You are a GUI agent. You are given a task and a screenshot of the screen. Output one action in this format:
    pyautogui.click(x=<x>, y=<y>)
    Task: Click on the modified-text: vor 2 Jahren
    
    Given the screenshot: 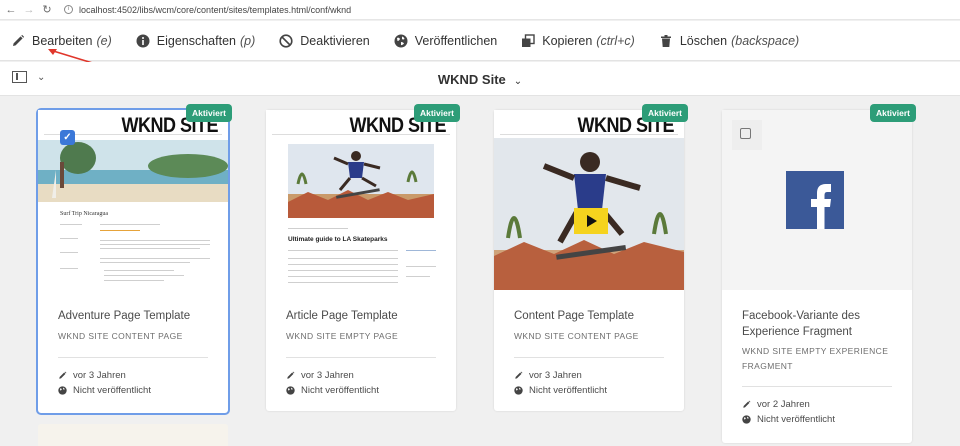 What is the action you would take?
    pyautogui.click(x=783, y=404)
    